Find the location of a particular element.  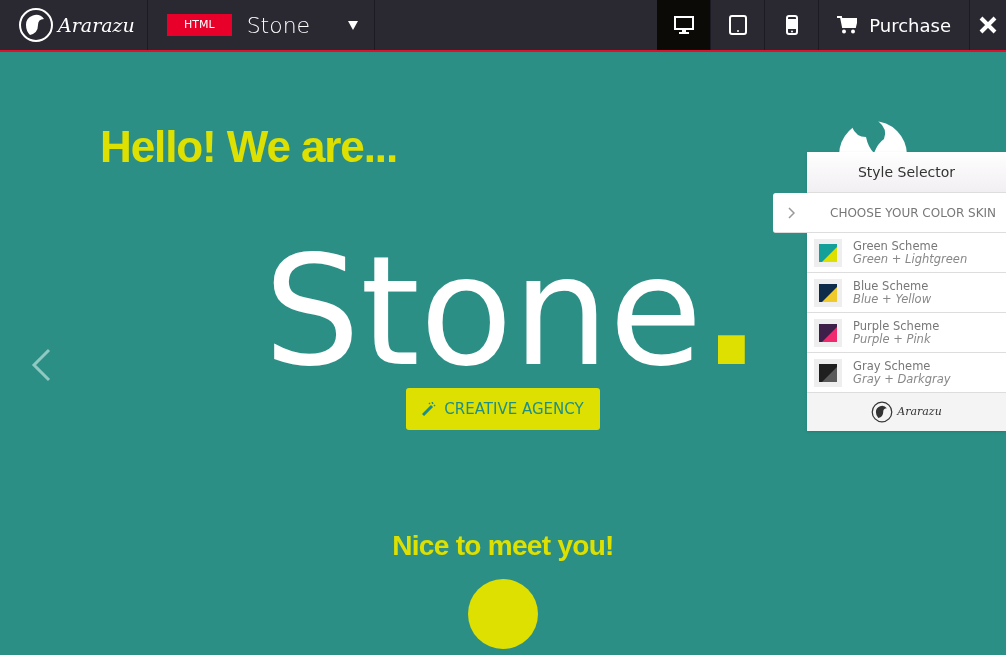

scheme-subtitle: Blue + Yellow is located at coordinates (892, 299).